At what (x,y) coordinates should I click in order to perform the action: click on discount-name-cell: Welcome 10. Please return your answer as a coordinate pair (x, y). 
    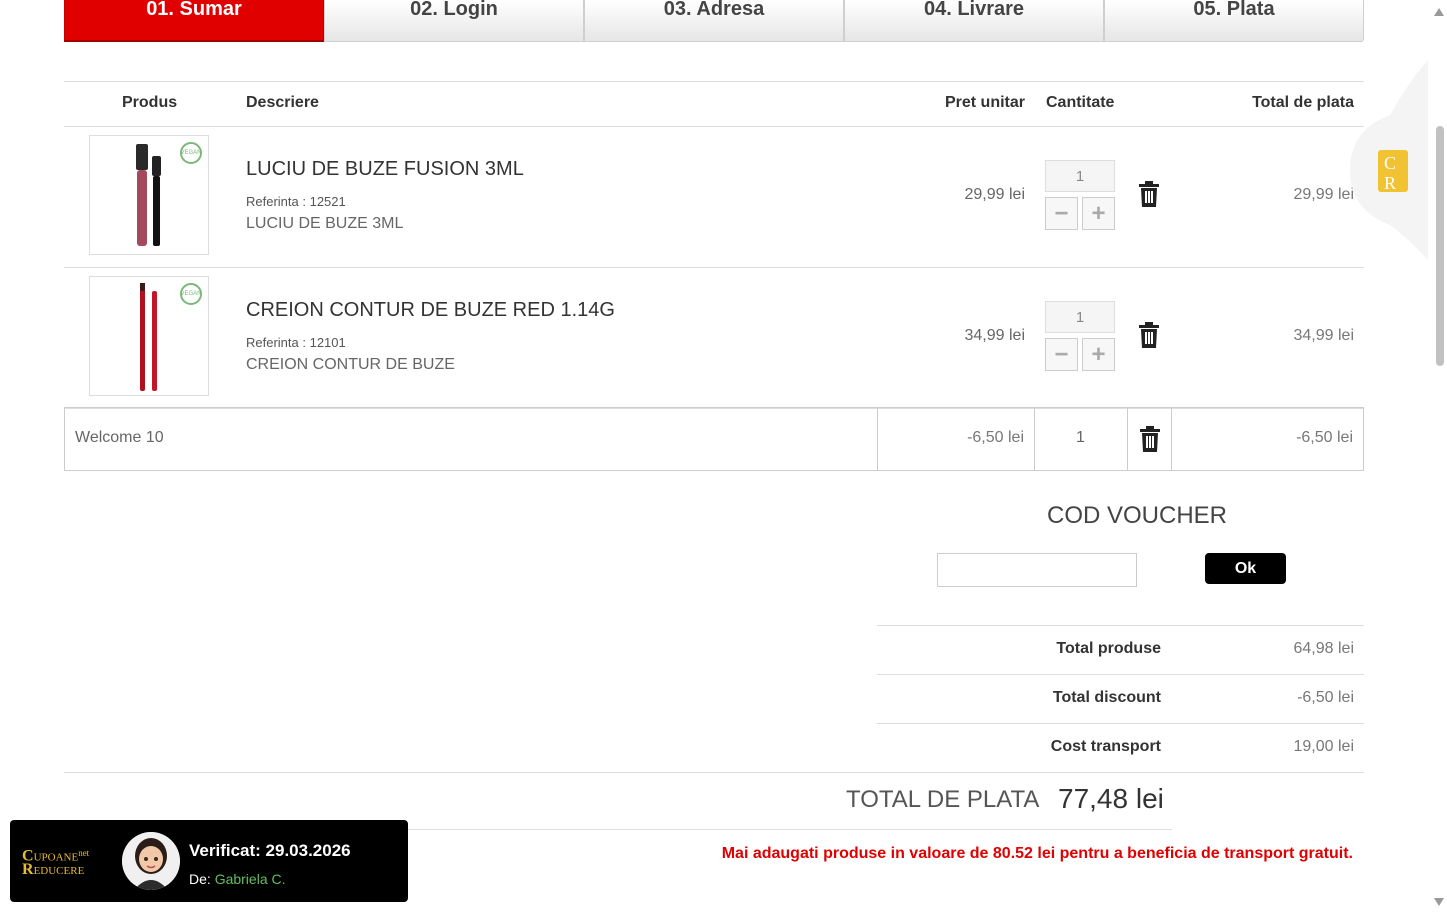
    Looking at the image, I should click on (471, 439).